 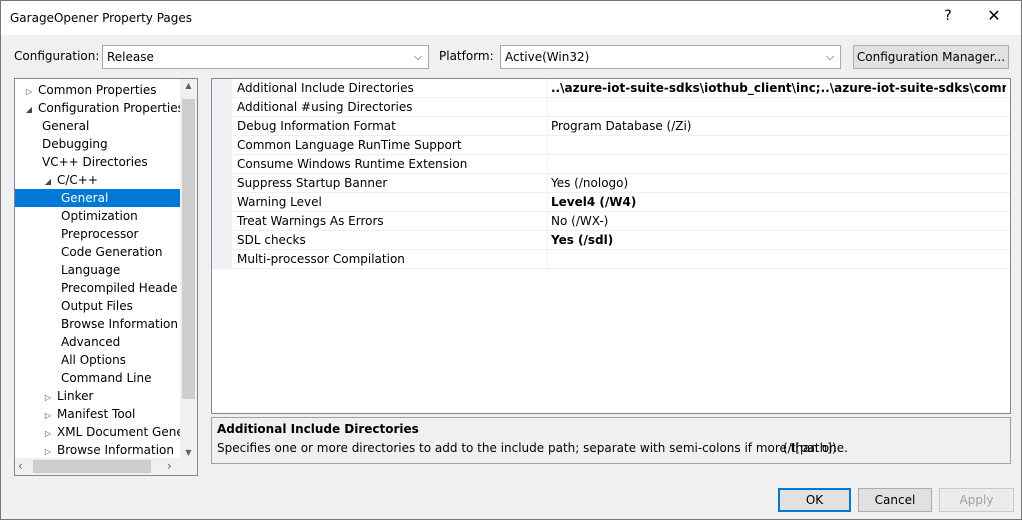 I want to click on tree-item: Code Generation, so click(x=98, y=252).